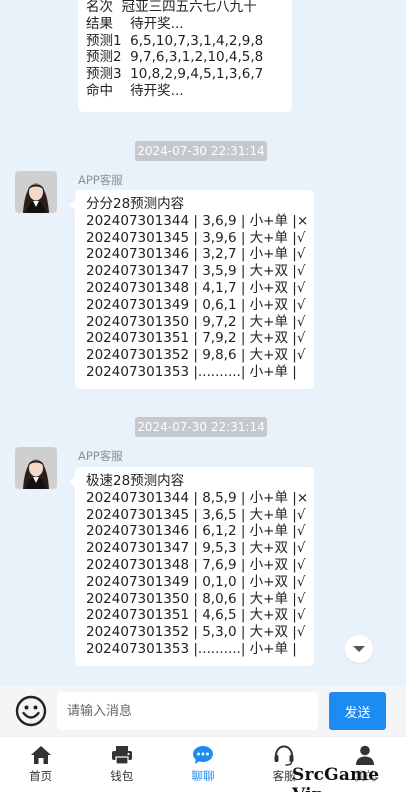  Describe the element at coordinates (175, 74) in the screenshot. I see `card-line: 预测3 10,8,2,9,4,5,1,3,6,7` at that location.